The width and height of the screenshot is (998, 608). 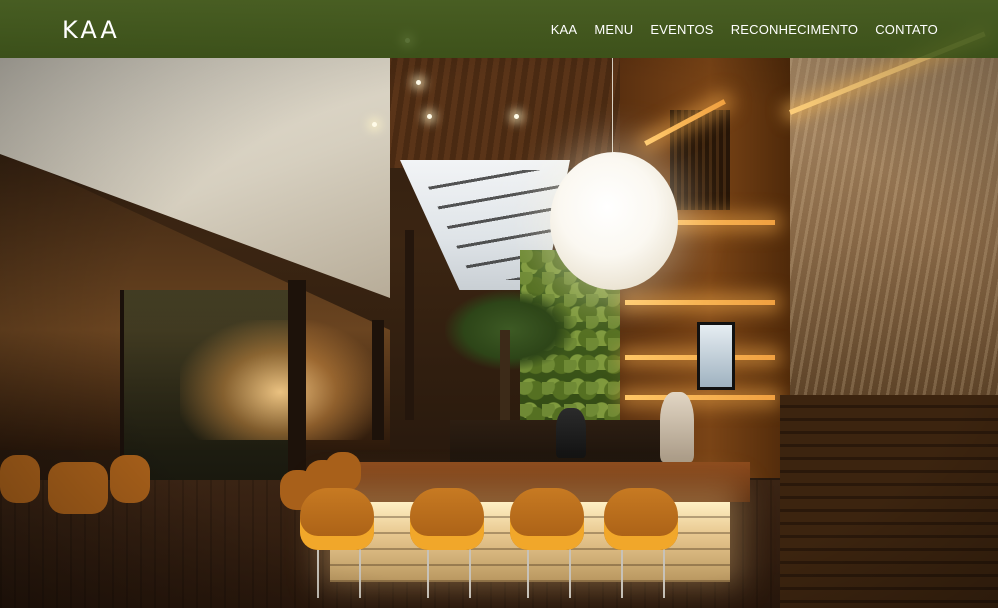 I want to click on main-nav: KAA MENU EVENTOS RECONHECIMENTO CONTATO, so click(x=744, y=29).